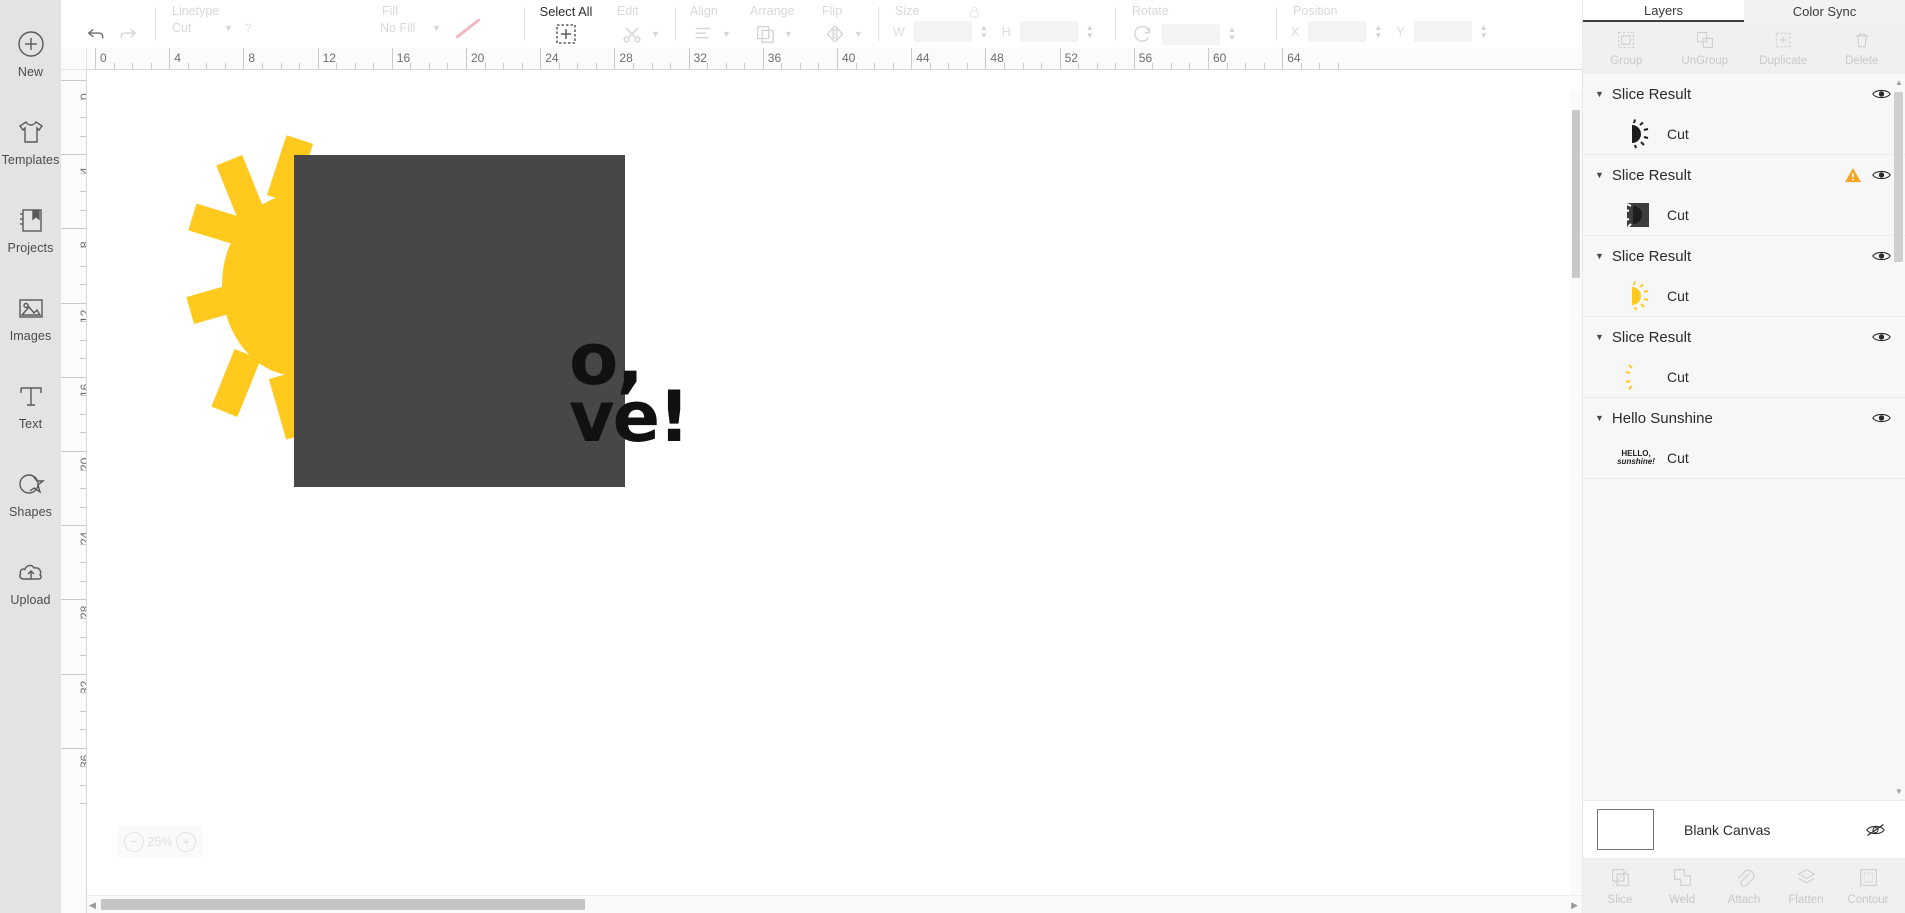  What do you see at coordinates (1898, 437) in the screenshot?
I see `layers-scrollbar: ▲ ▼` at bounding box center [1898, 437].